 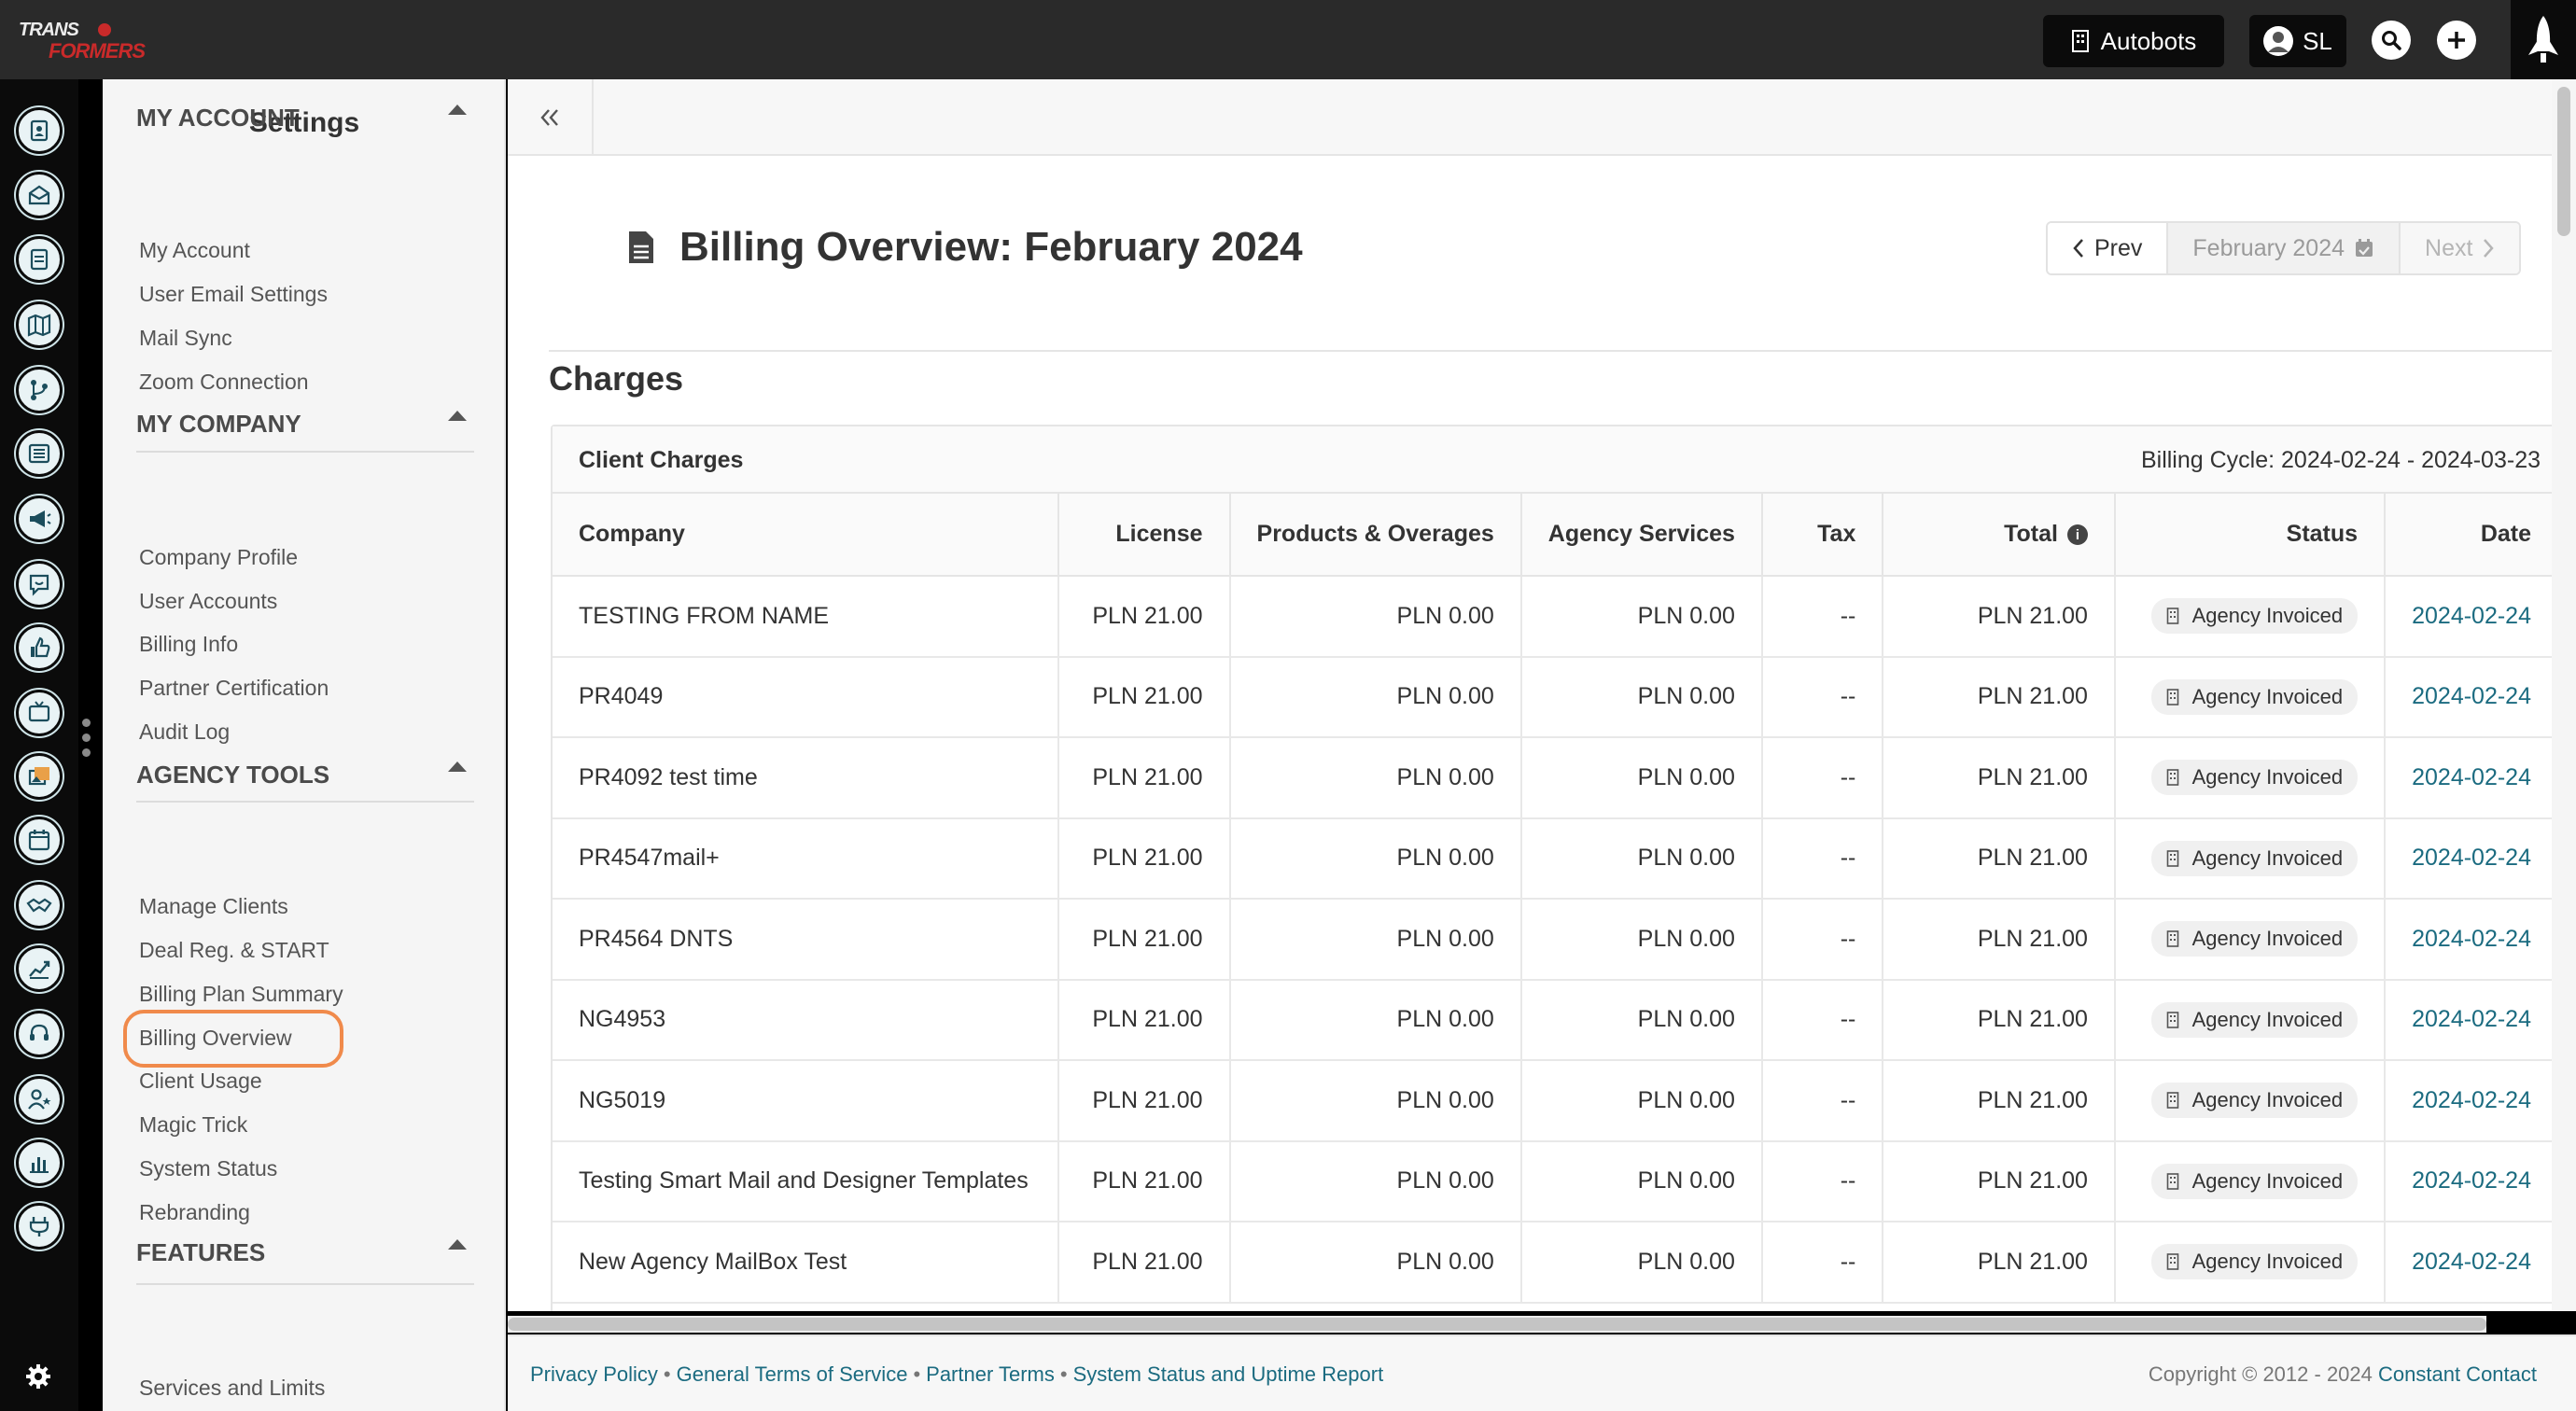 I want to click on rail-item-map, so click(x=39, y=324).